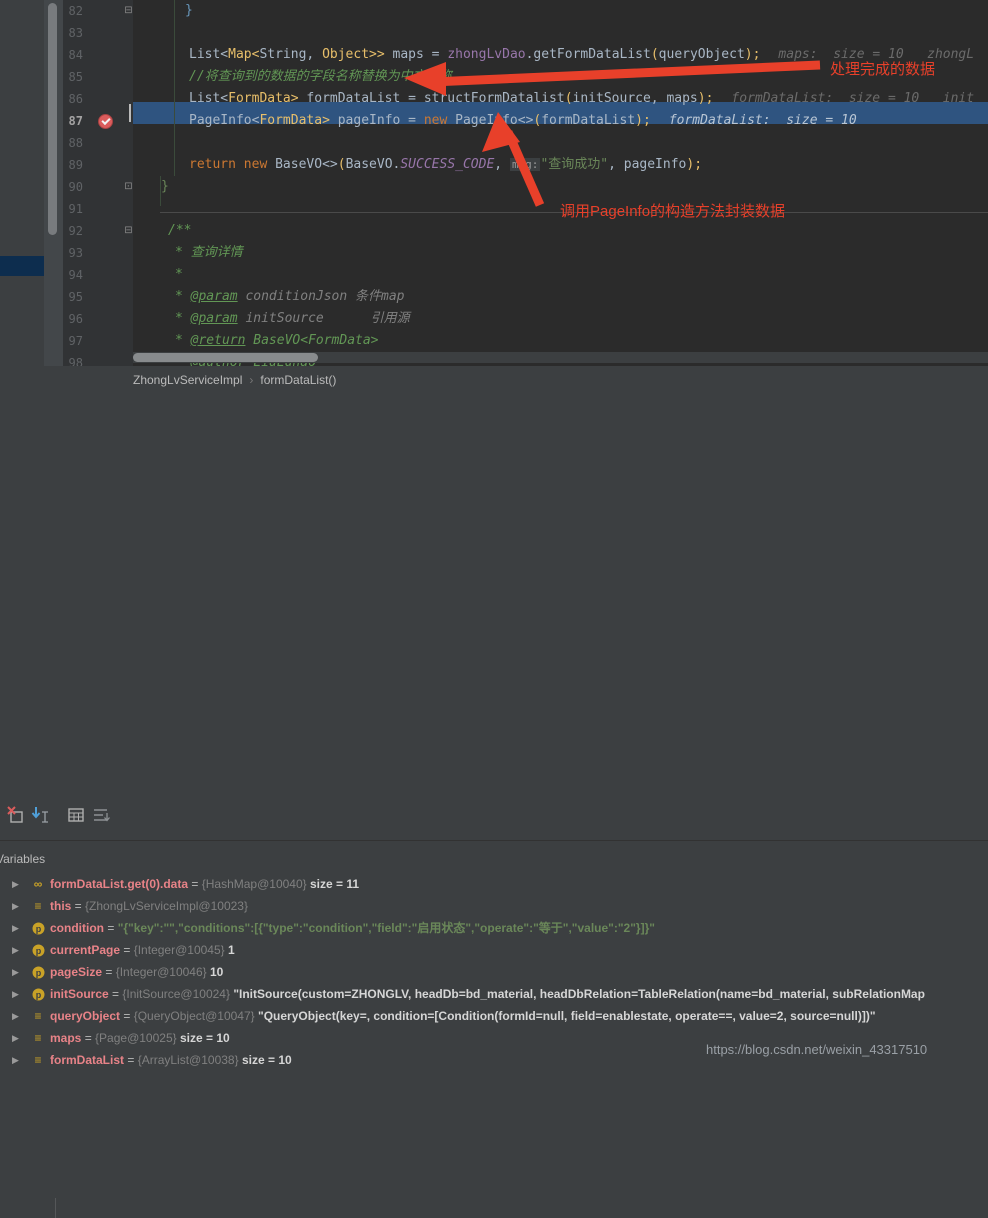 The width and height of the screenshot is (988, 1218). What do you see at coordinates (218, 340) in the screenshot?
I see `javadoc-tag: @return` at bounding box center [218, 340].